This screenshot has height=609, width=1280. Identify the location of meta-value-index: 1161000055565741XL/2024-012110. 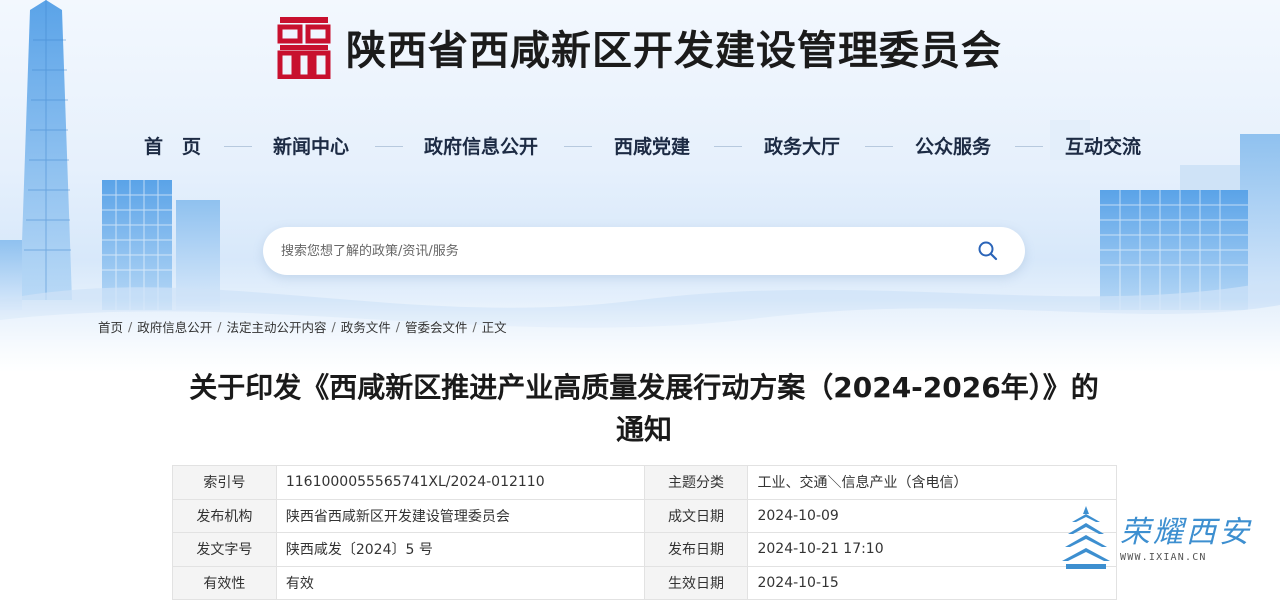
(460, 482).